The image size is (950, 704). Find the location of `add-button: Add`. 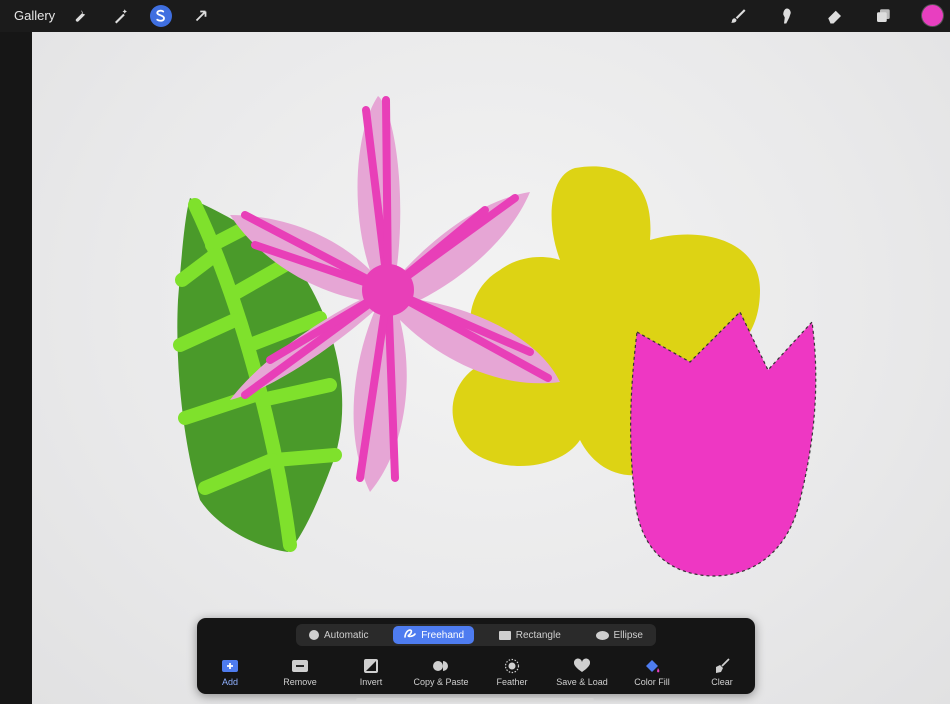

add-button: Add is located at coordinates (230, 672).